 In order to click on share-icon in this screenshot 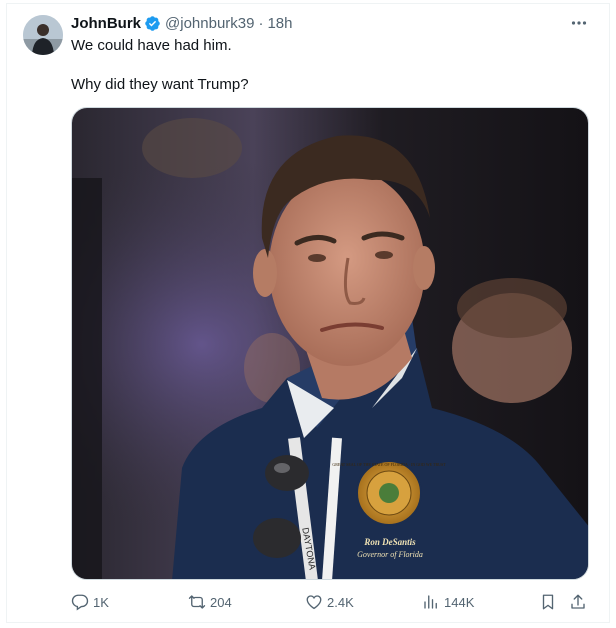, I will do `click(578, 601)`.